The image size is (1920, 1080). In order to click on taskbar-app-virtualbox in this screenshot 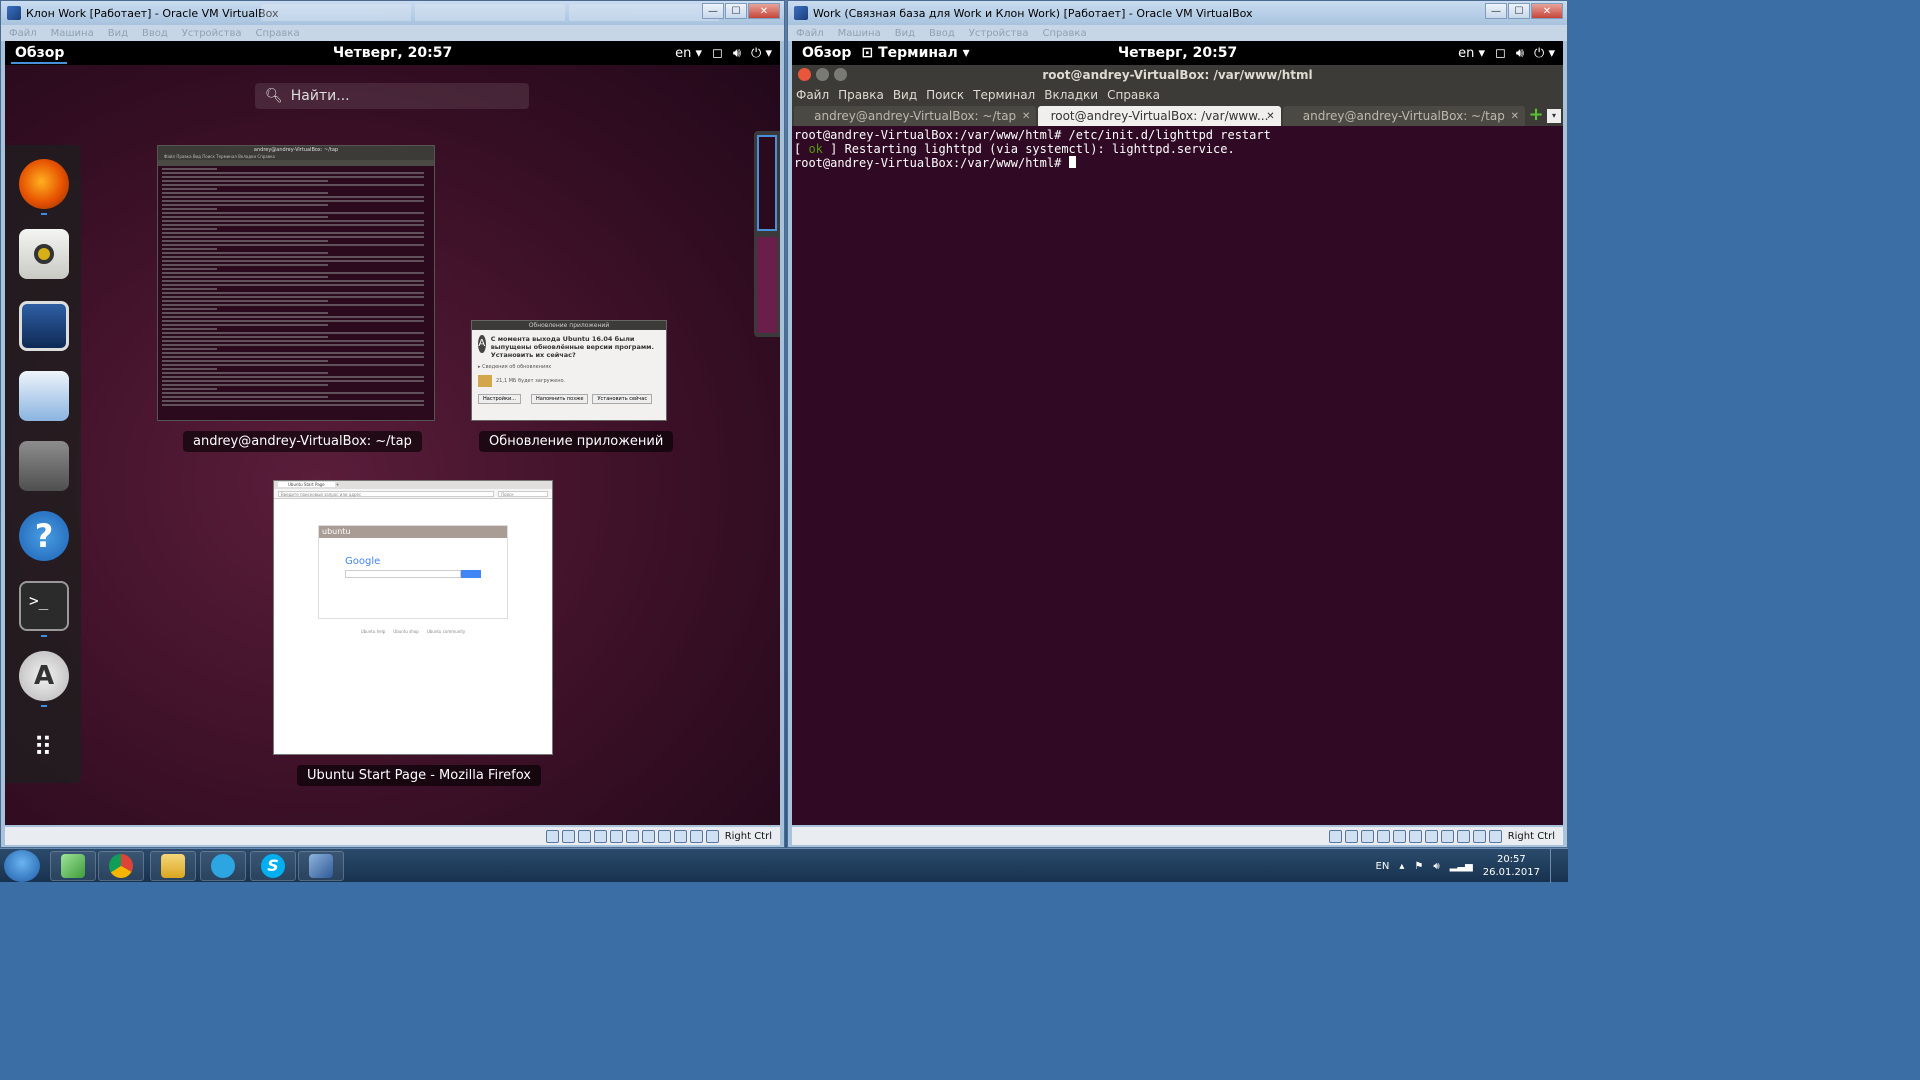, I will do `click(321, 866)`.